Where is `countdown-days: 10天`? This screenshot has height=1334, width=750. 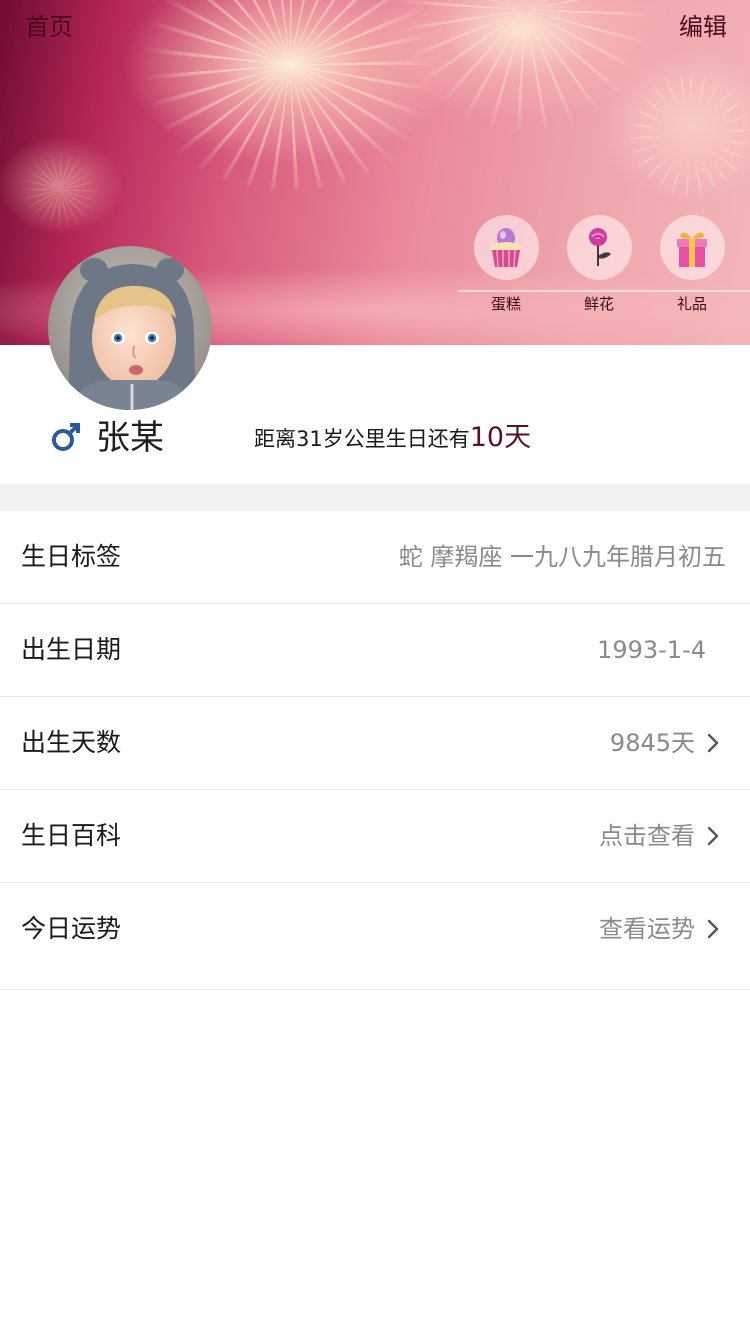 countdown-days: 10天 is located at coordinates (500, 437).